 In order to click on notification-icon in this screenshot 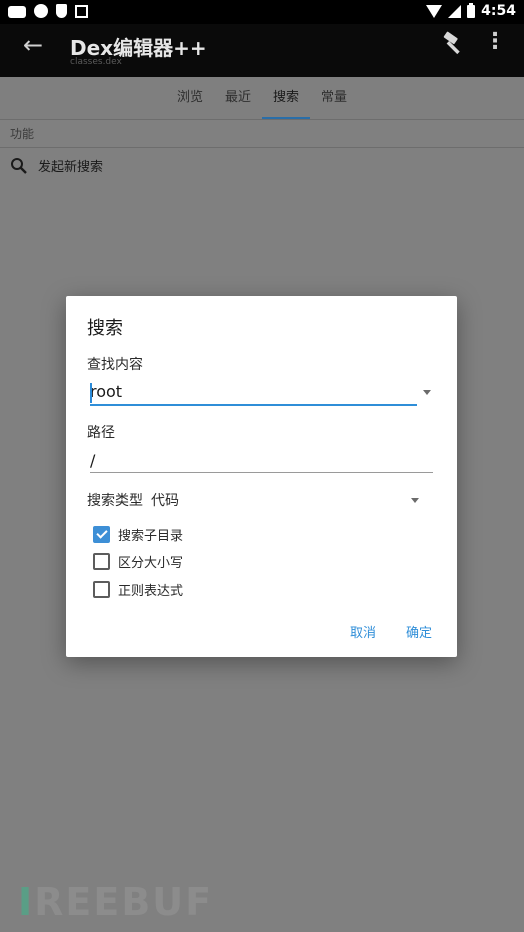, I will do `click(81, 11)`.